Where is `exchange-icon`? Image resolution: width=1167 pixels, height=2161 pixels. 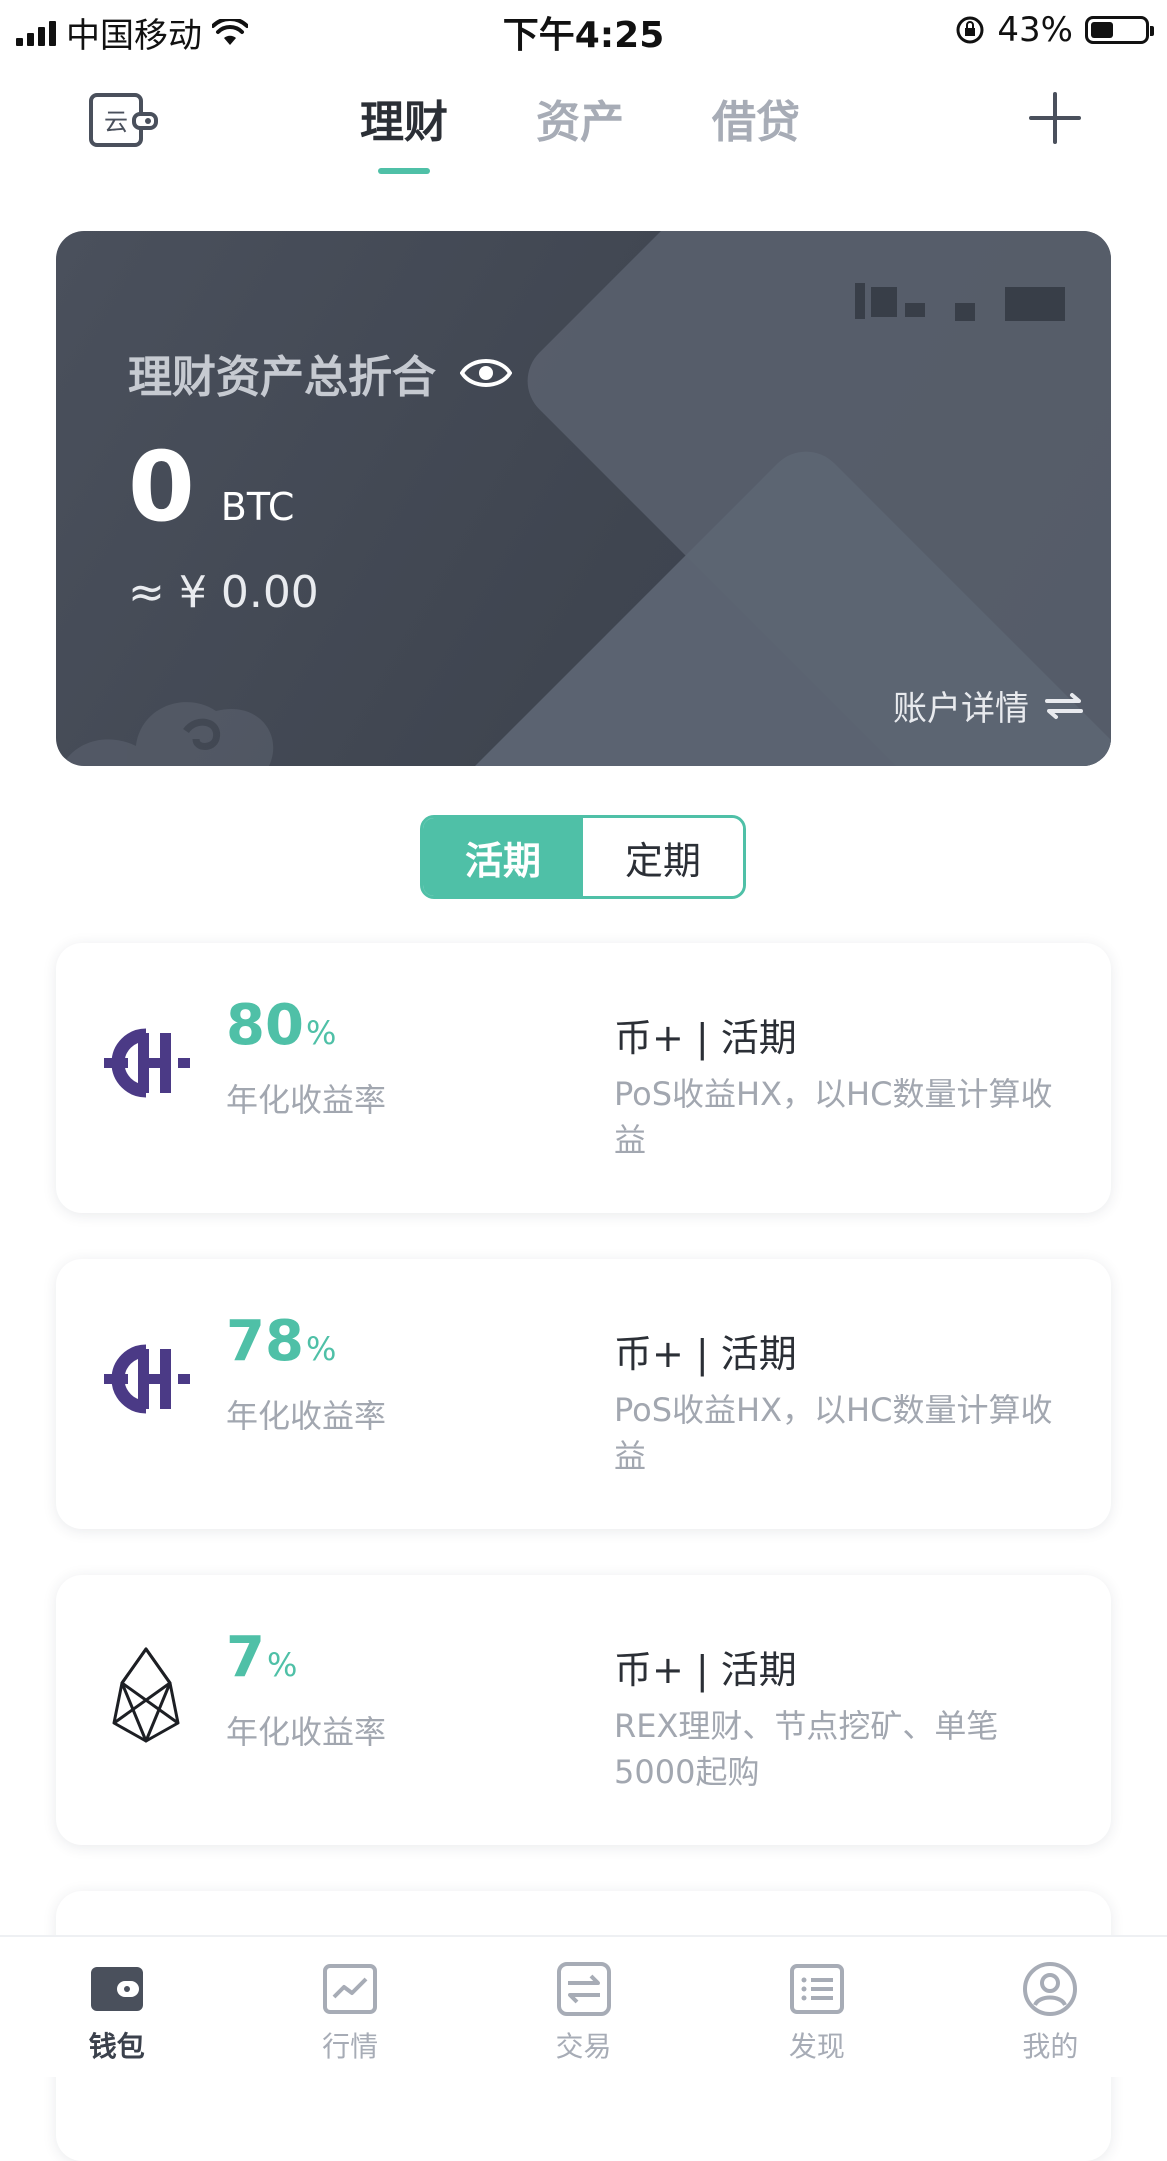
exchange-icon is located at coordinates (583, 1989).